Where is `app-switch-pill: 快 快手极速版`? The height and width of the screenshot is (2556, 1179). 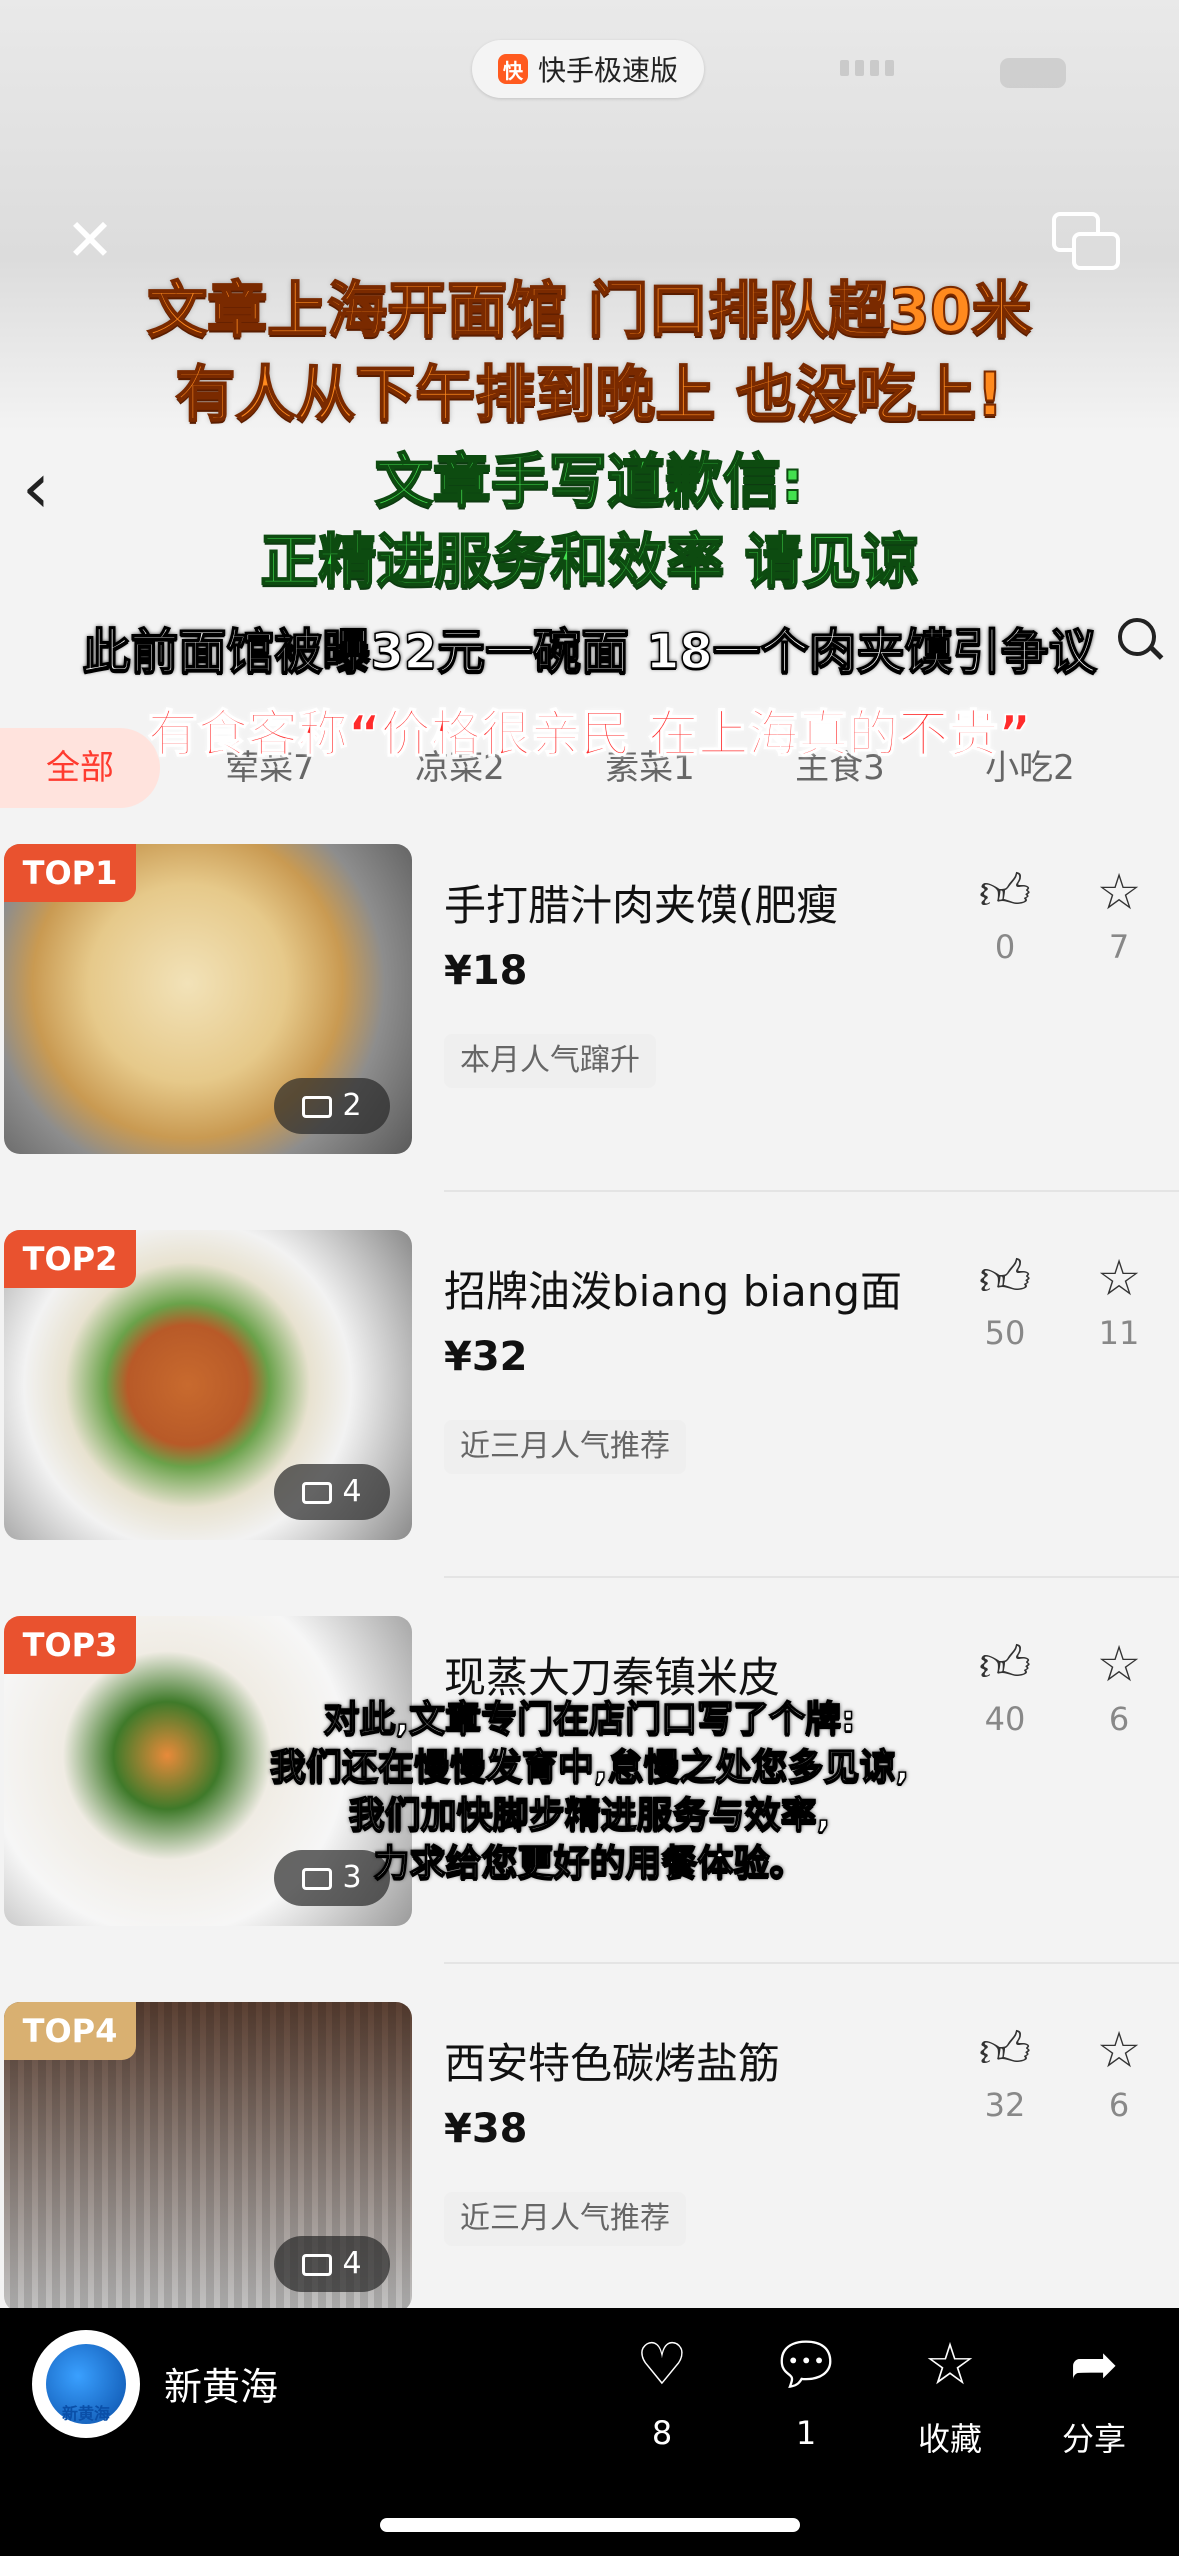
app-switch-pill: 快 快手极速版 is located at coordinates (588, 69).